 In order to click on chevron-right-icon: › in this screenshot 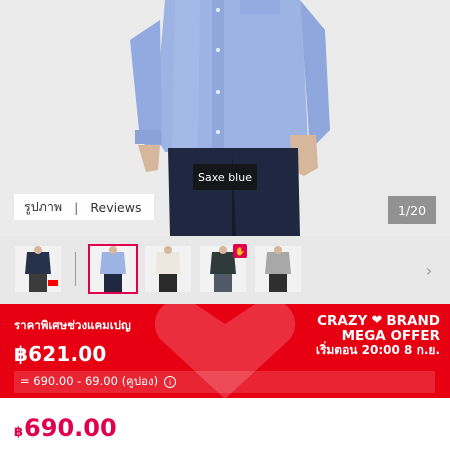, I will do `click(429, 270)`.